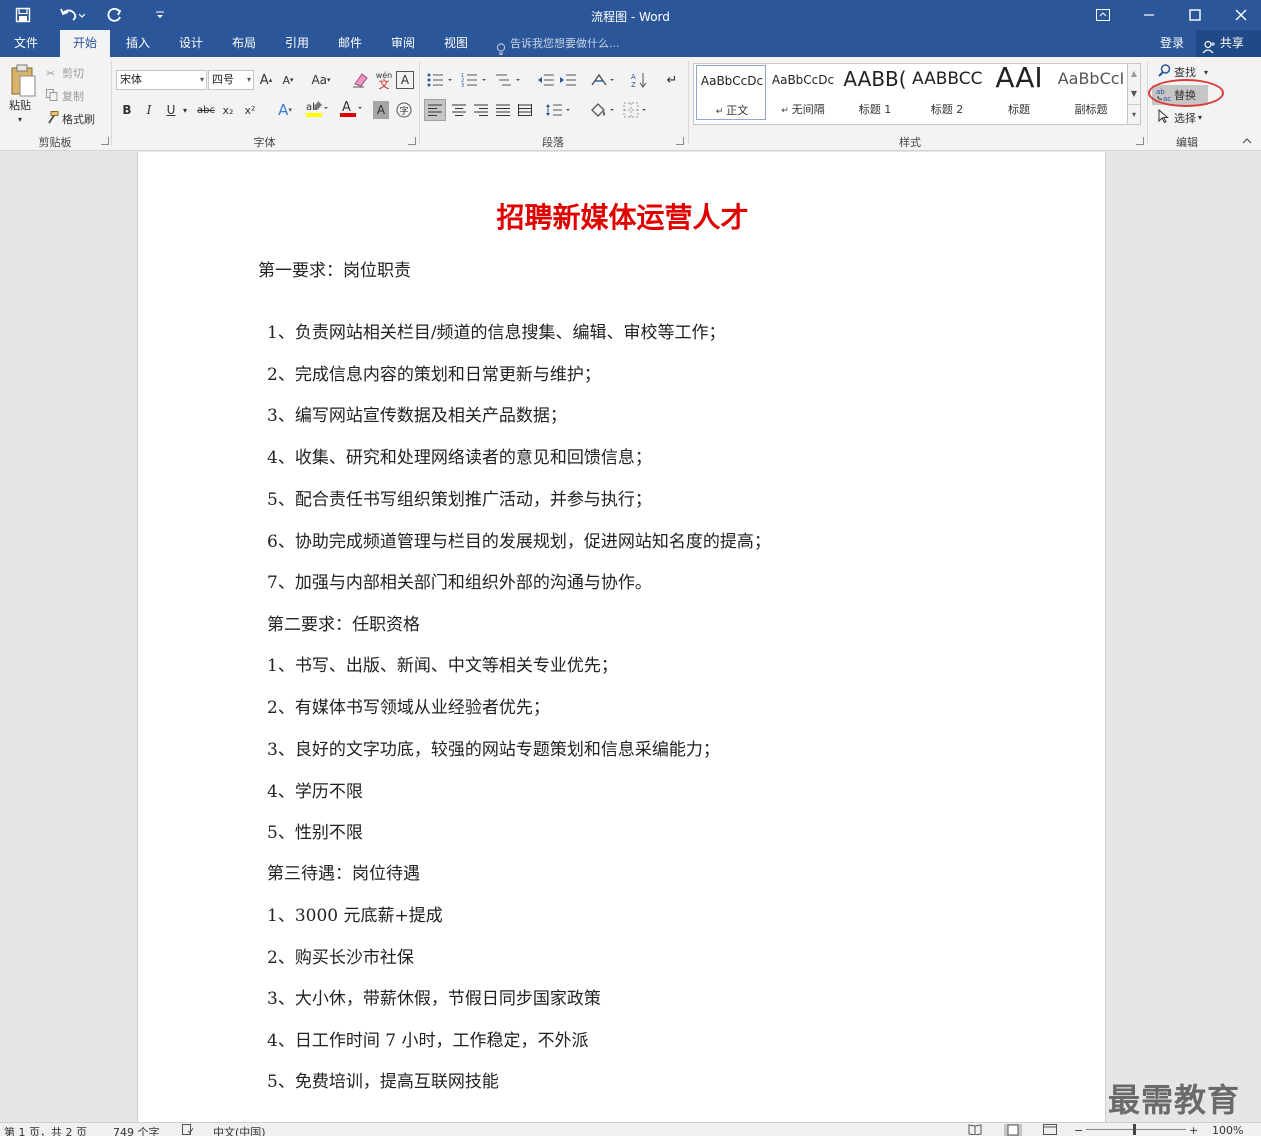 This screenshot has width=1261, height=1136. Describe the element at coordinates (239, 1130) in the screenshot. I see `language-indicator: 中文(中国)` at that location.